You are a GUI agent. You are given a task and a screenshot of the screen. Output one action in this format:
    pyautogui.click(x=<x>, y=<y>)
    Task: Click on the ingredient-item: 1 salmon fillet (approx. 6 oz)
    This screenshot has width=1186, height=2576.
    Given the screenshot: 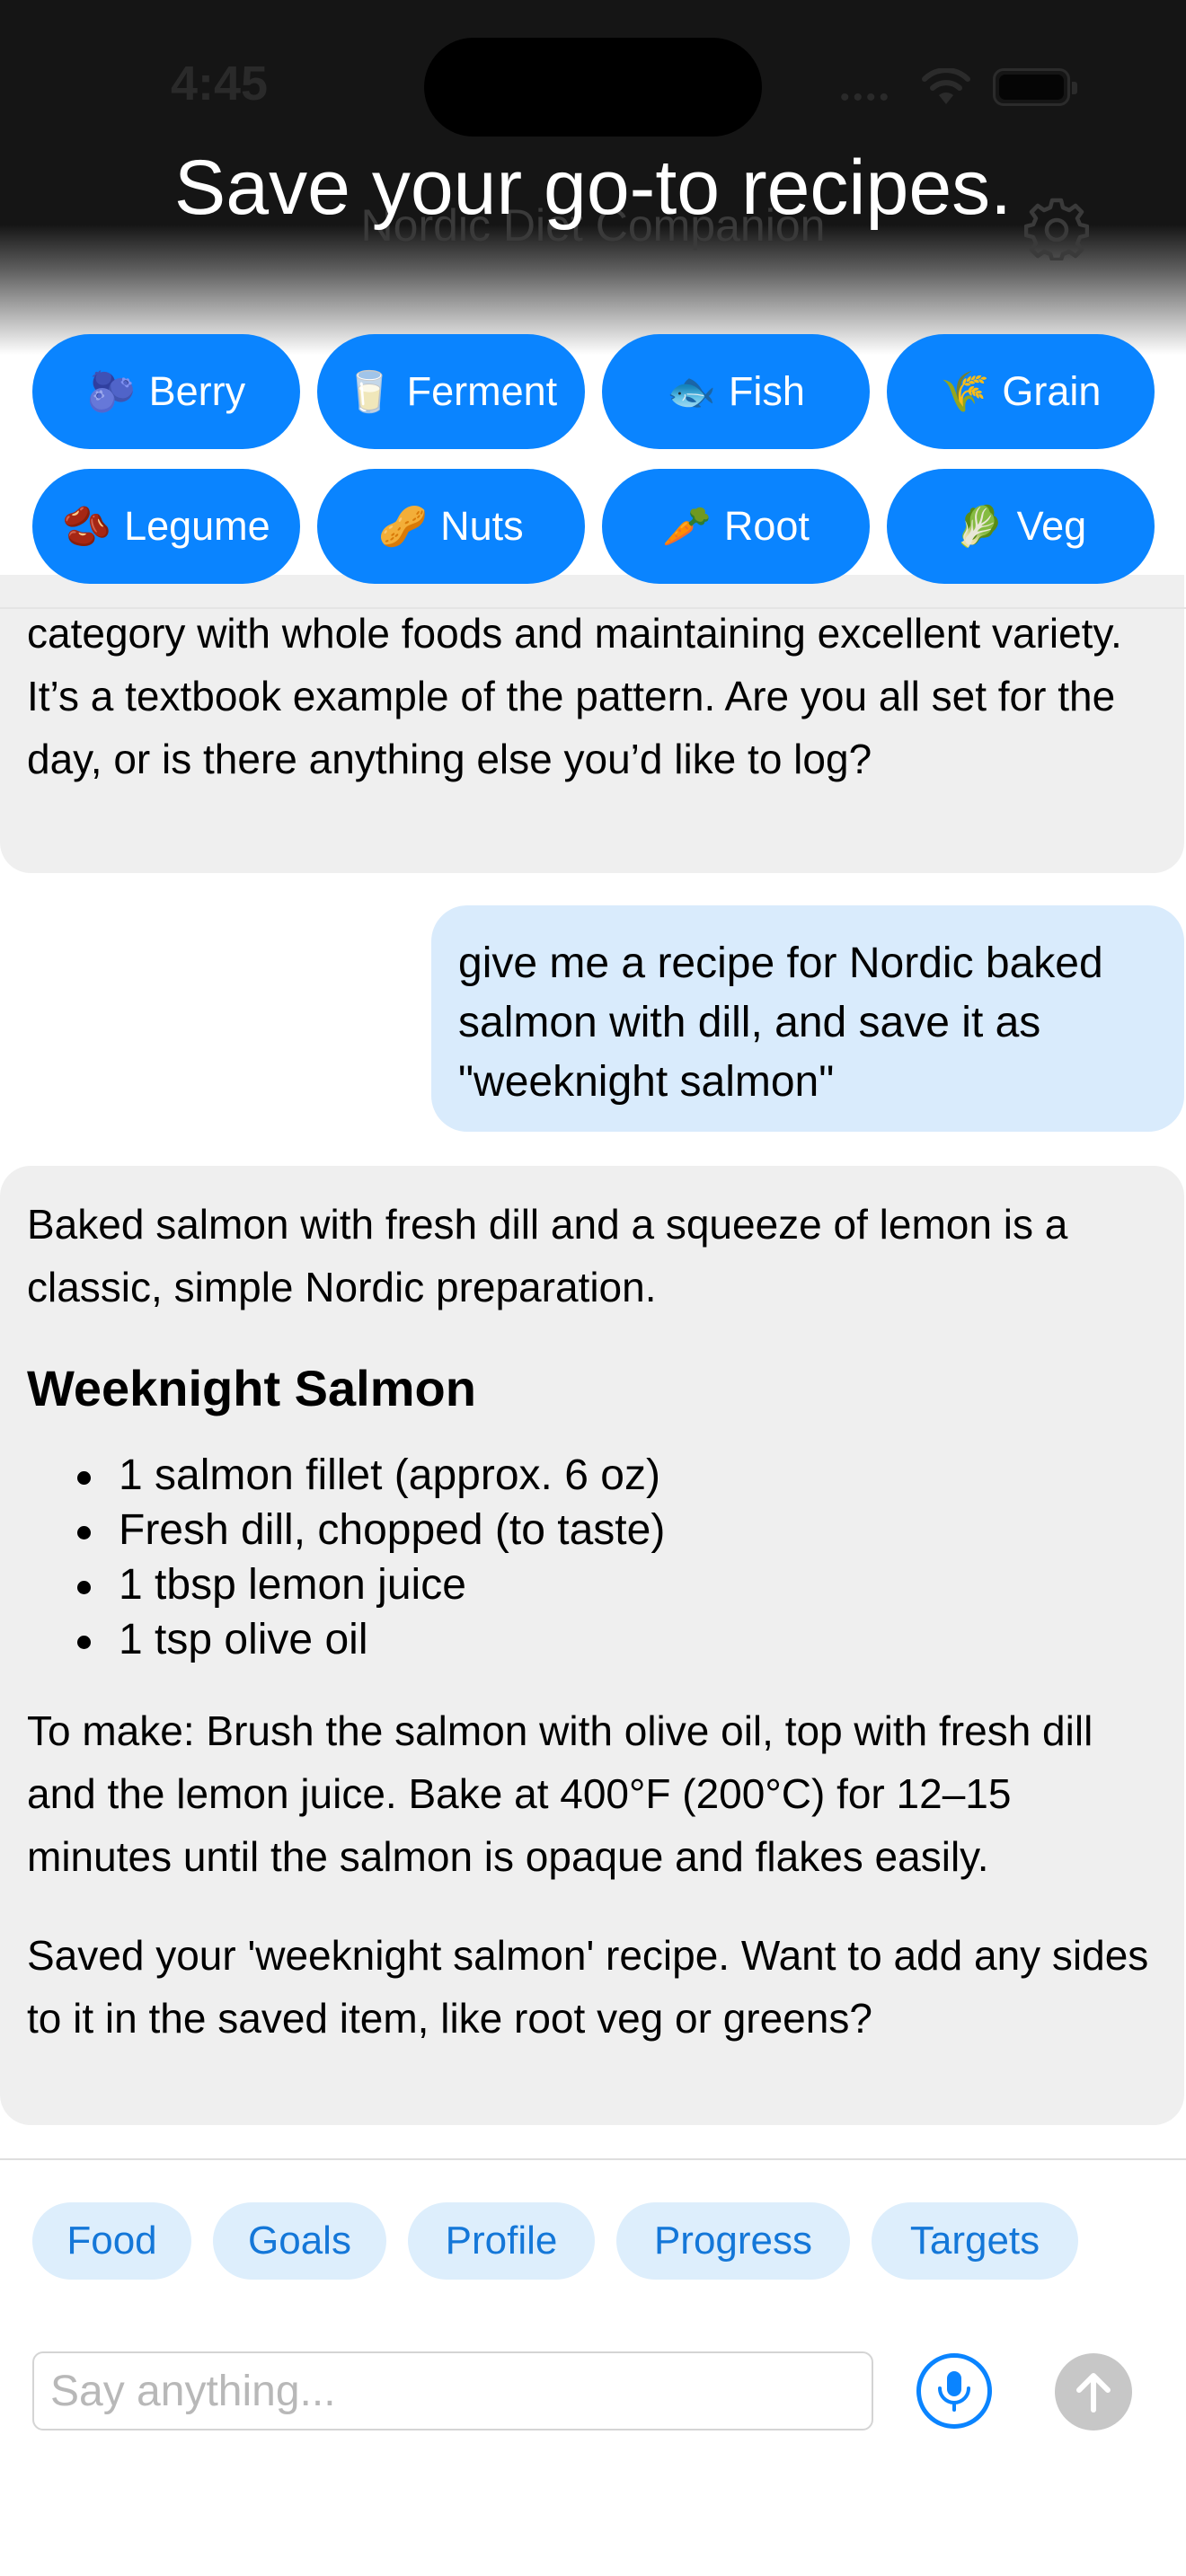 What is the action you would take?
    pyautogui.click(x=592, y=1475)
    